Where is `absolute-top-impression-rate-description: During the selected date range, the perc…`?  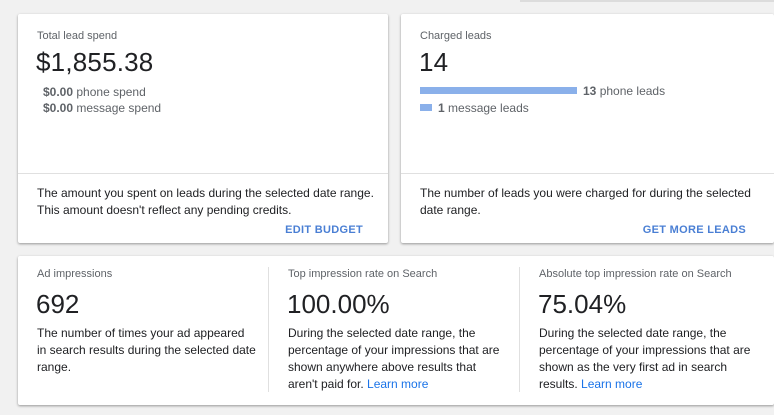
absolute-top-impression-rate-description: During the selected date range, the perc… is located at coordinates (650, 359).